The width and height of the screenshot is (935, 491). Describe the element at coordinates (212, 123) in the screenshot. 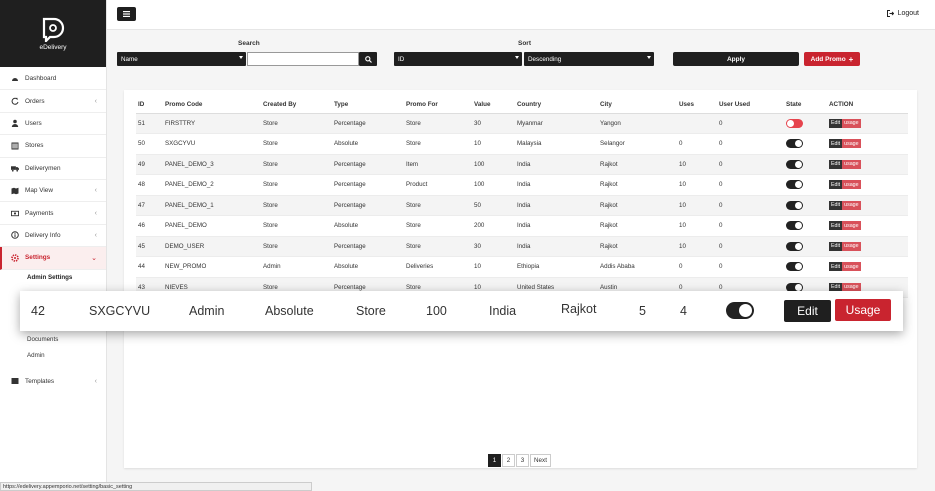

I see `cell-code: FIRSTTRY` at that location.